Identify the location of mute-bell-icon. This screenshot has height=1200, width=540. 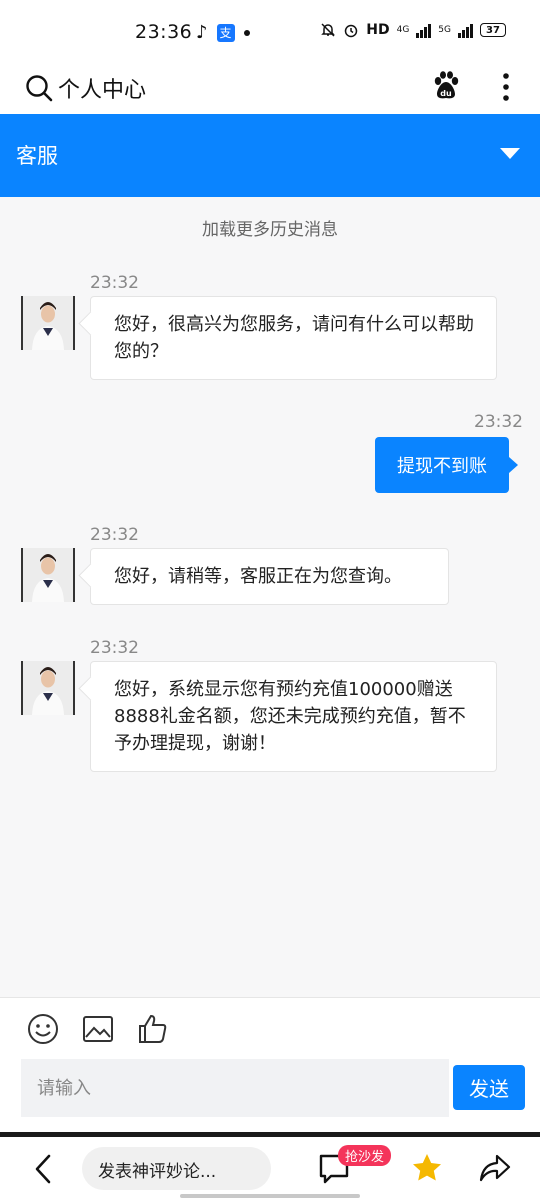
(328, 30).